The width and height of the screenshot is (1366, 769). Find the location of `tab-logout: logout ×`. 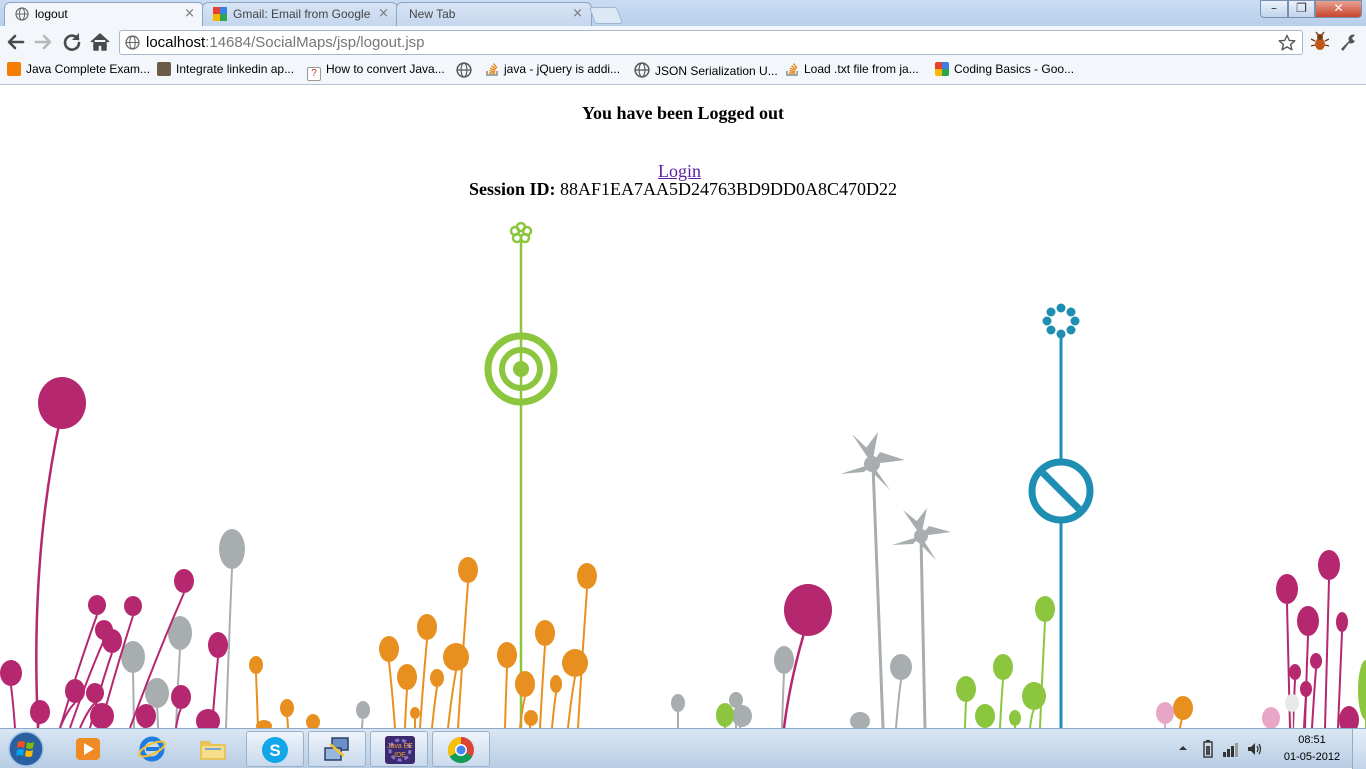

tab-logout: logout × is located at coordinates (104, 14).